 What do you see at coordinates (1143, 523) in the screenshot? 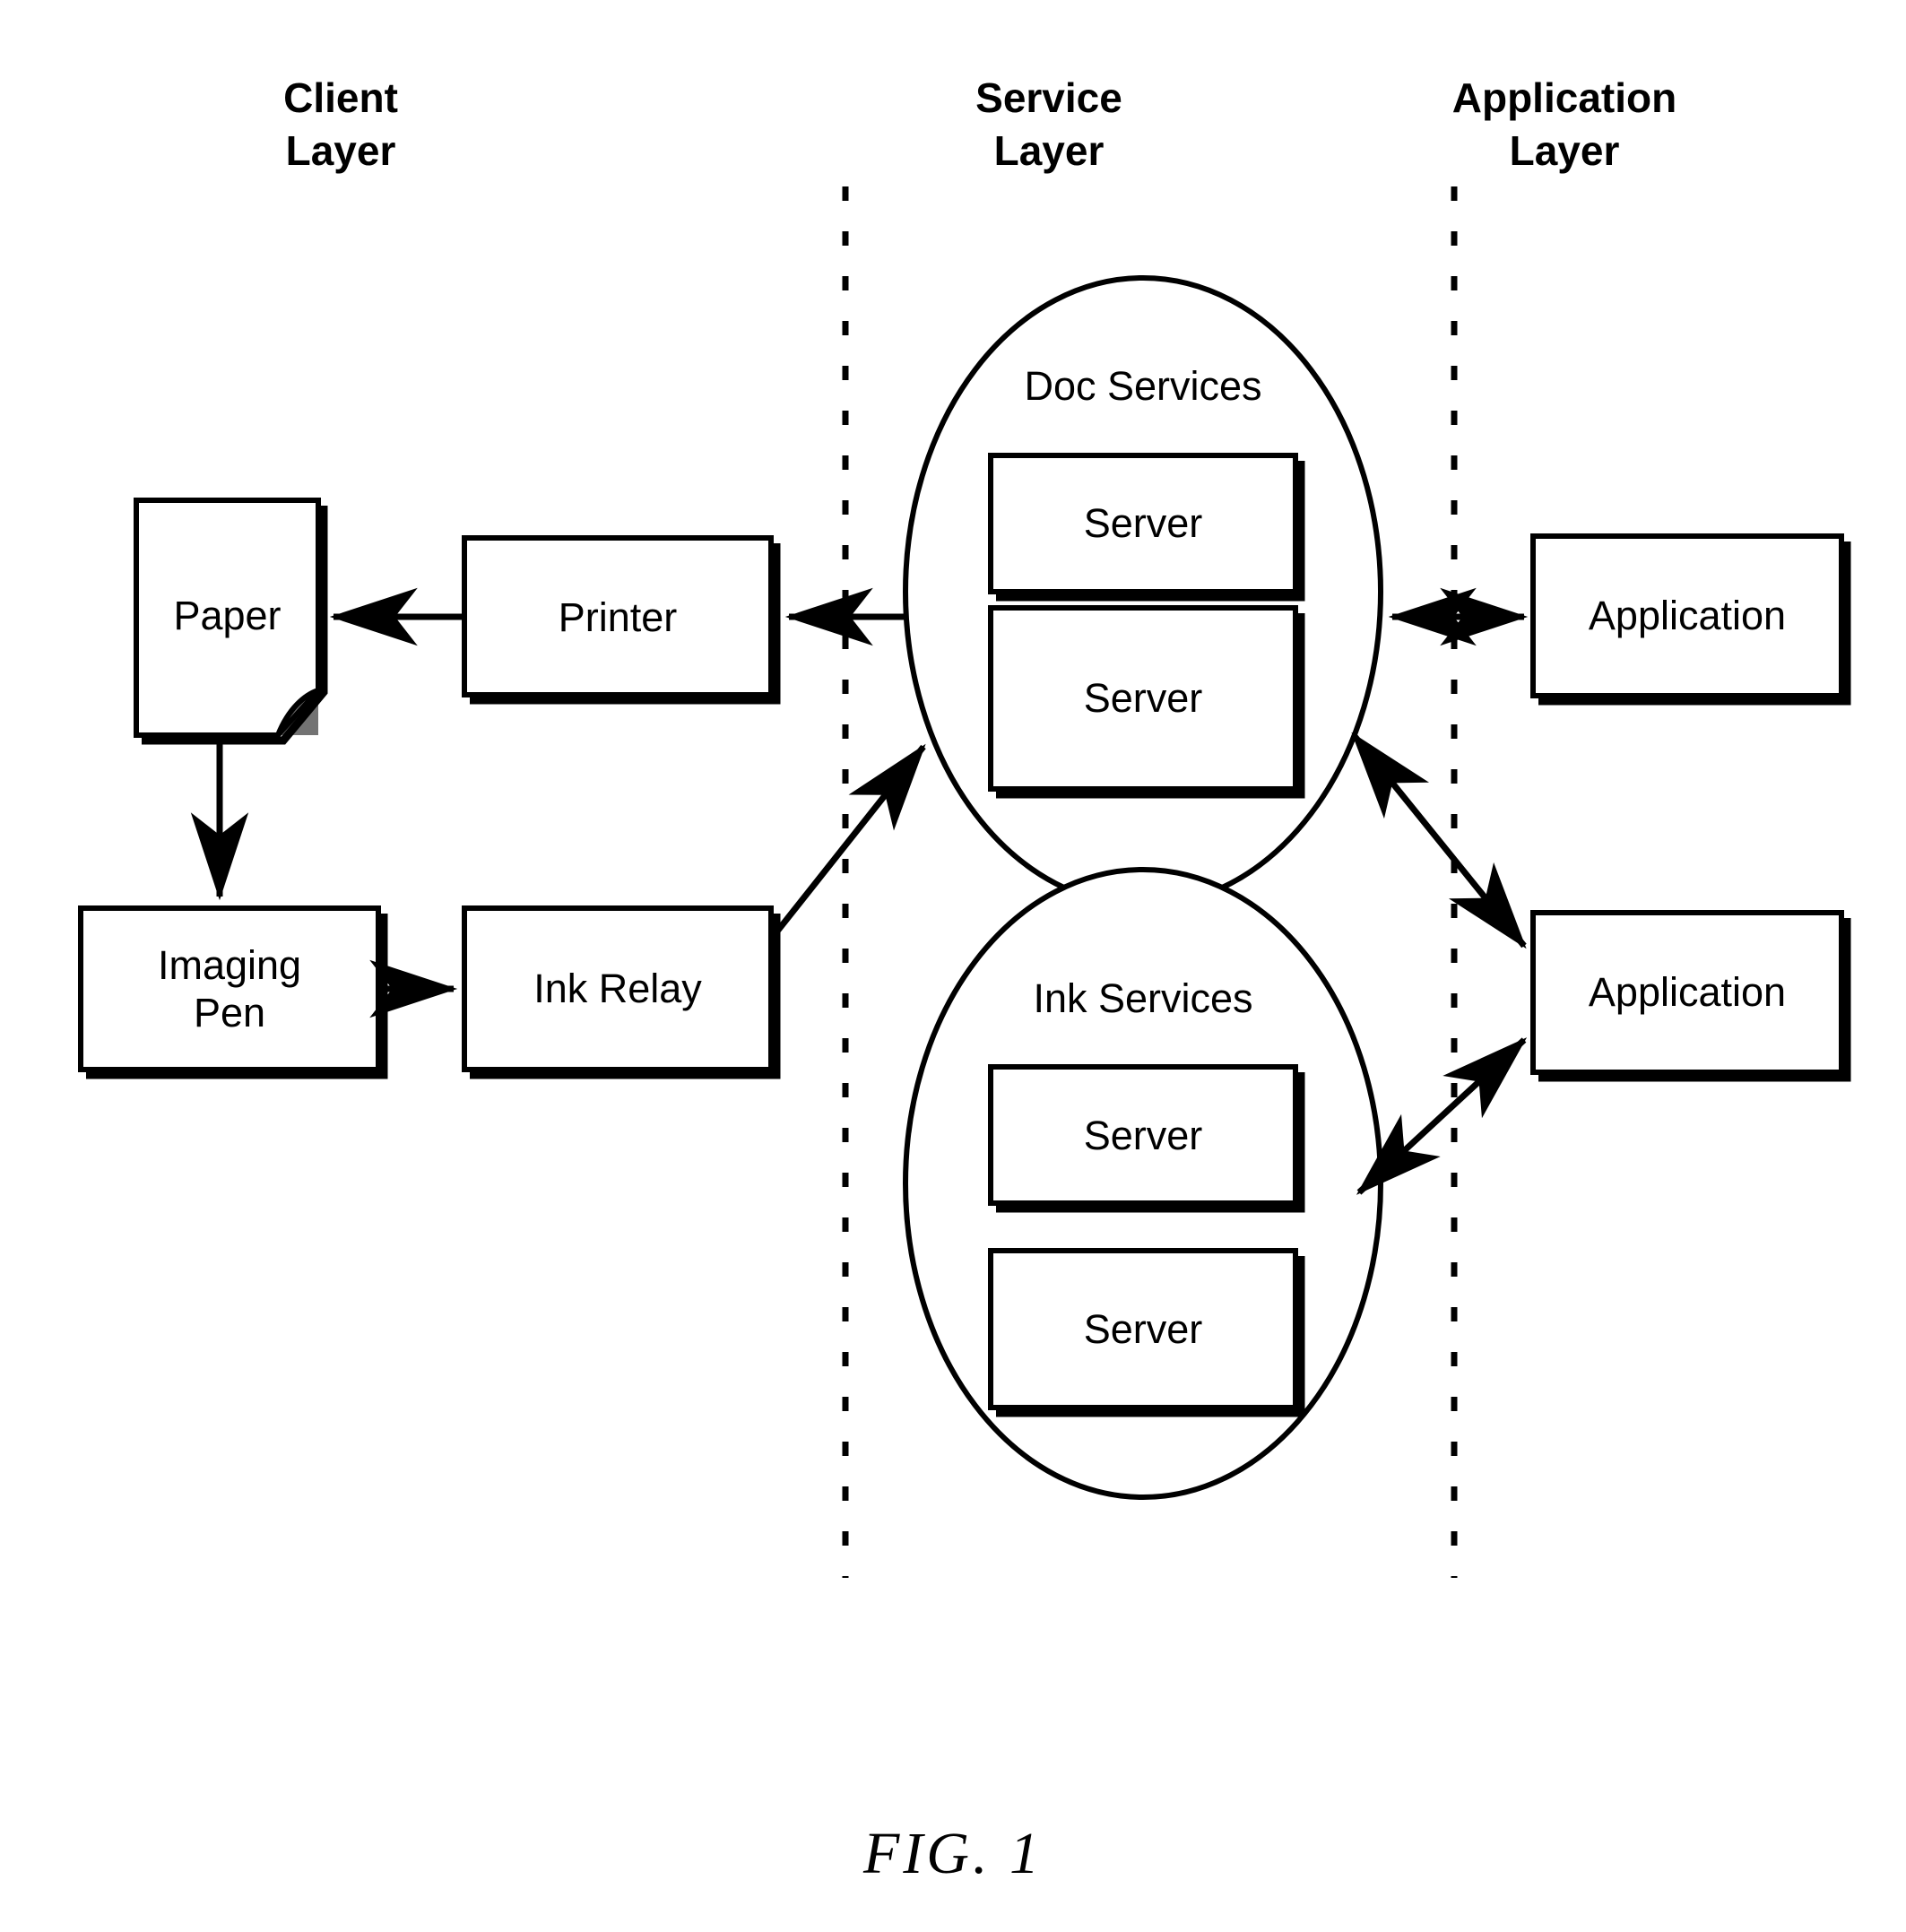
I see `doc-services-server-1-box` at bounding box center [1143, 523].